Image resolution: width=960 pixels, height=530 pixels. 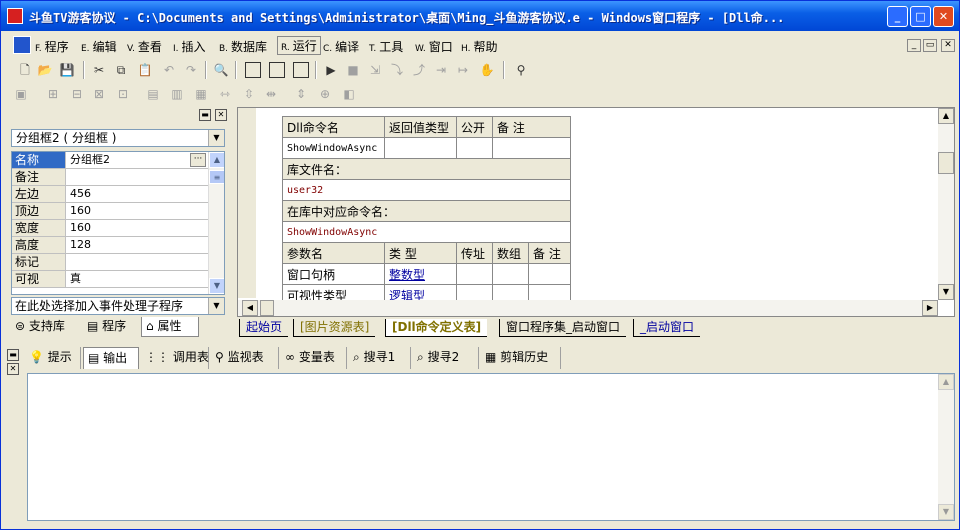 I want to click on mdi-restore-button: ▭, so click(x=930, y=45).